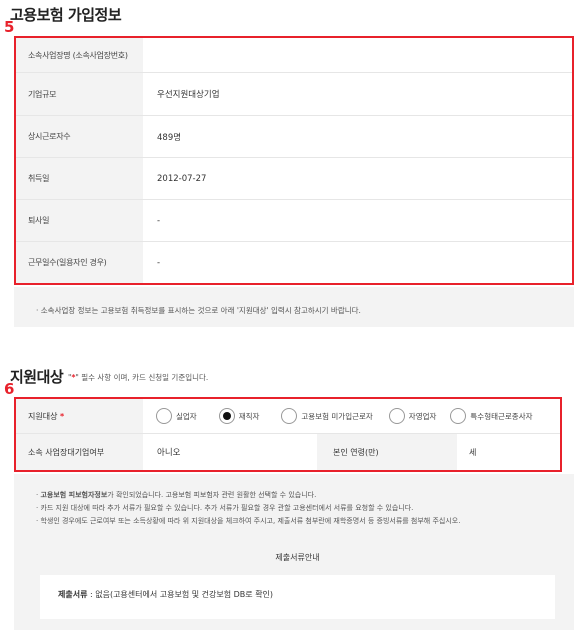  Describe the element at coordinates (294, 179) in the screenshot. I see `table-row: 취득일 2012-07-27` at that location.